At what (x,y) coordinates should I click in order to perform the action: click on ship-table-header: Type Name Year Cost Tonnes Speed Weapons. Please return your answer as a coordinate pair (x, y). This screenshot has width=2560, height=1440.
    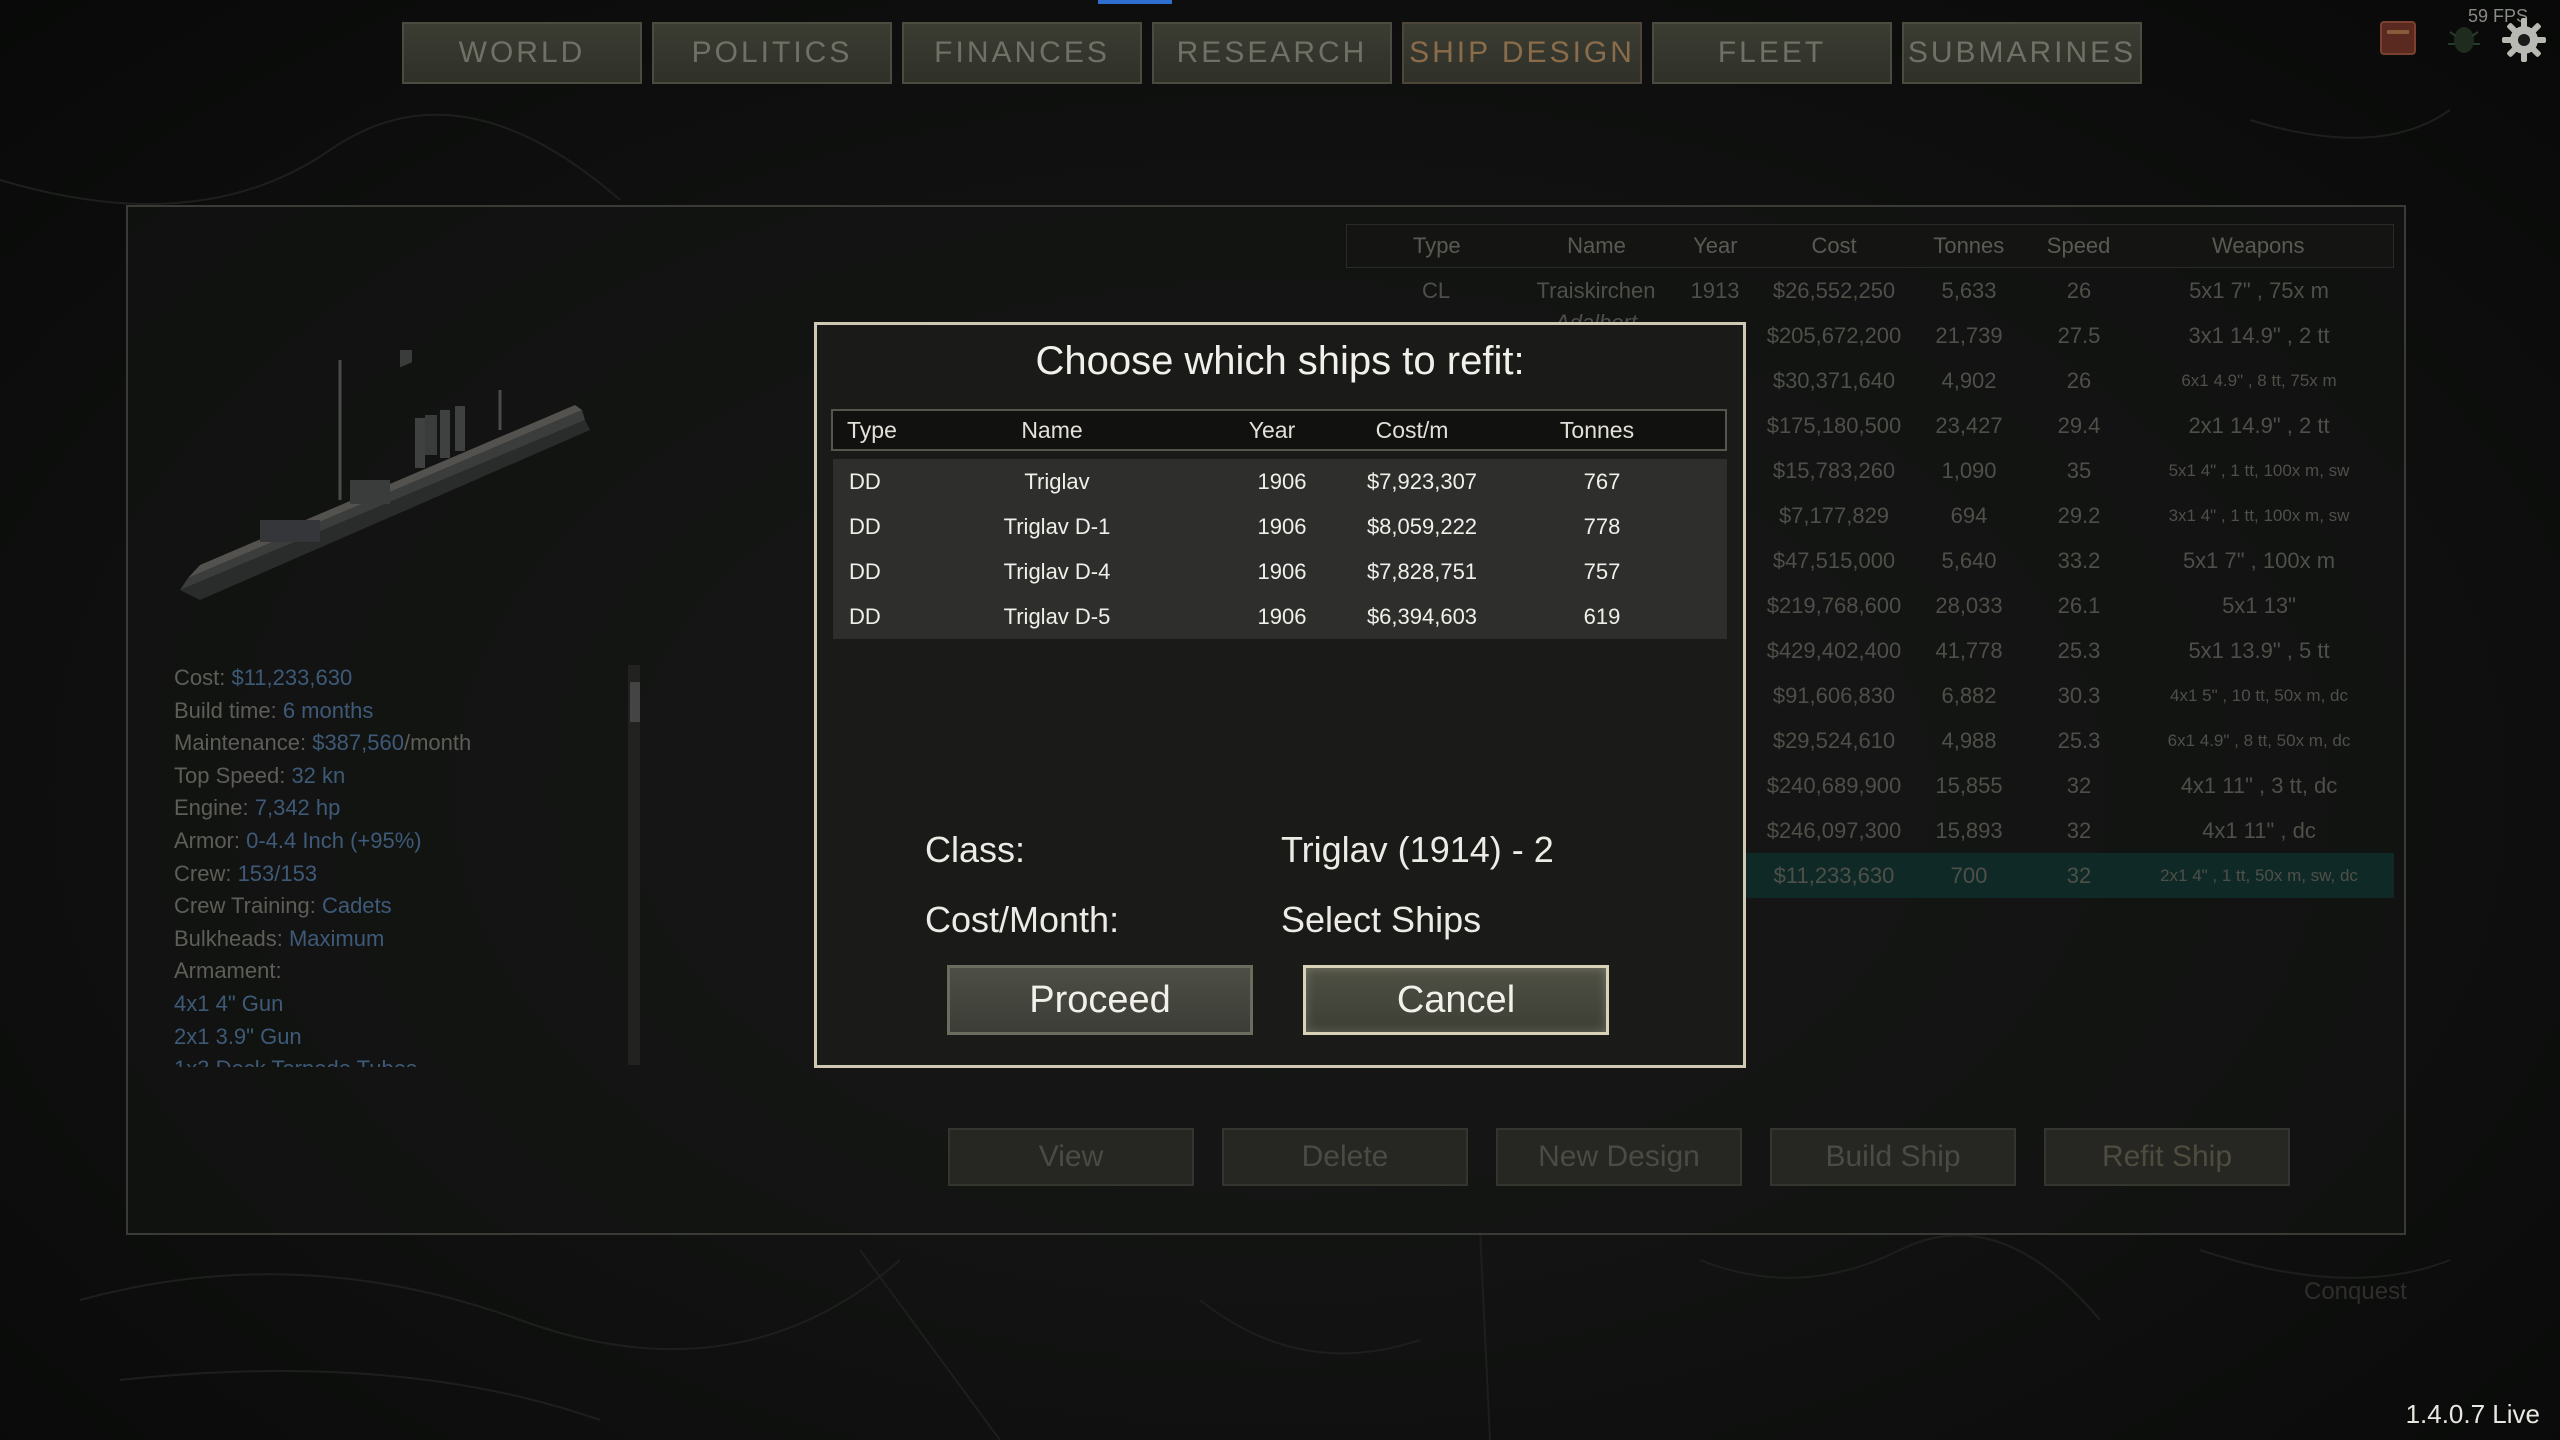
    Looking at the image, I should click on (1870, 246).